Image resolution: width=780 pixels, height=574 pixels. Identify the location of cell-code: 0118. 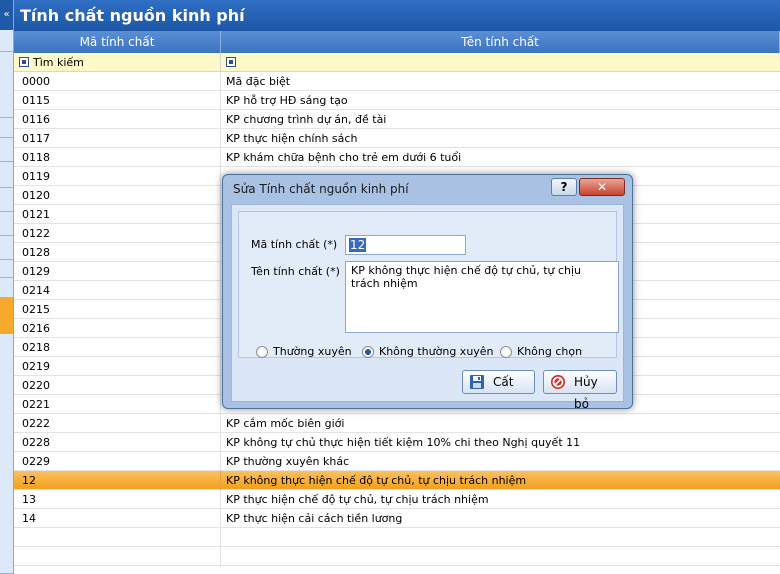
(117, 157).